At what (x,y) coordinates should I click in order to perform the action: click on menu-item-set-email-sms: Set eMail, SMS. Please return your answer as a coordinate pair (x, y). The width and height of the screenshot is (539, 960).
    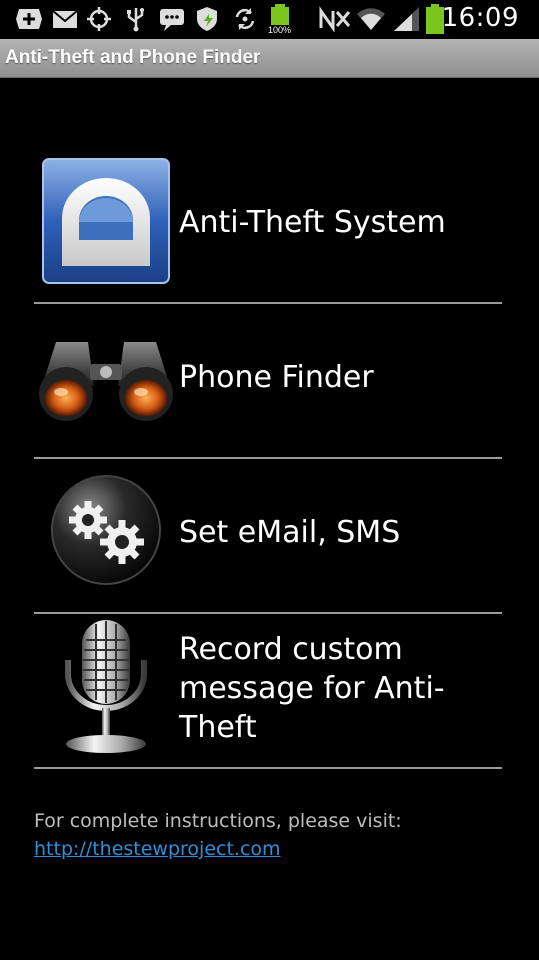
    Looking at the image, I should click on (268, 536).